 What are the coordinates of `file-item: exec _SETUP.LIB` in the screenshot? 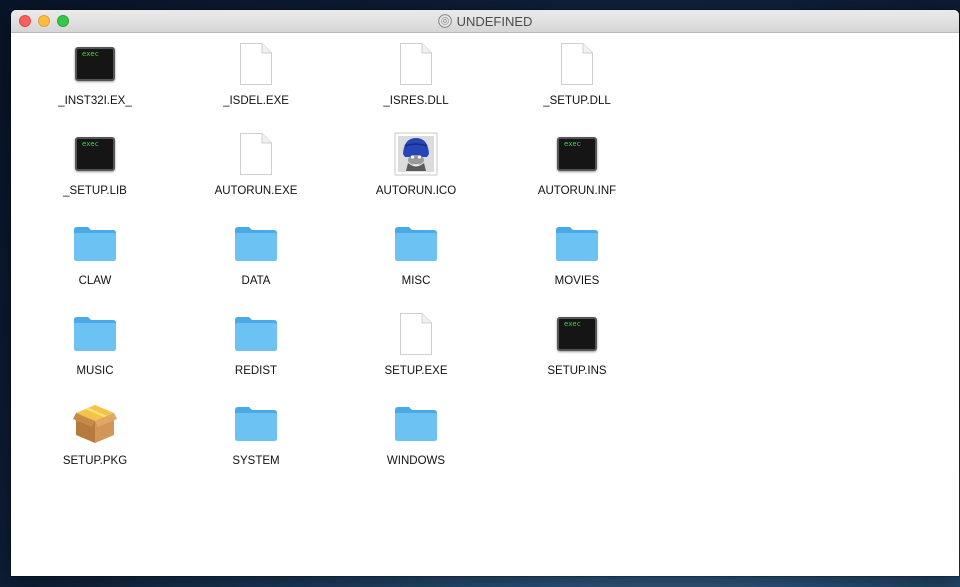 It's located at (95, 164).